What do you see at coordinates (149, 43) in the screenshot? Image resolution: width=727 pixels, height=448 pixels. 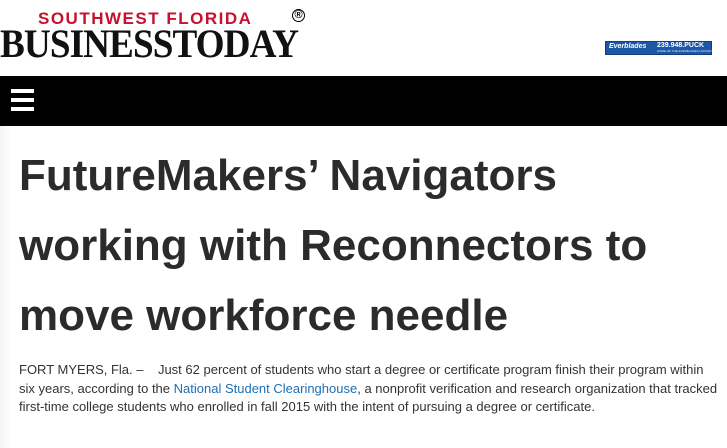 I see `logo-title-text: BUSINESSTODAY` at bounding box center [149, 43].